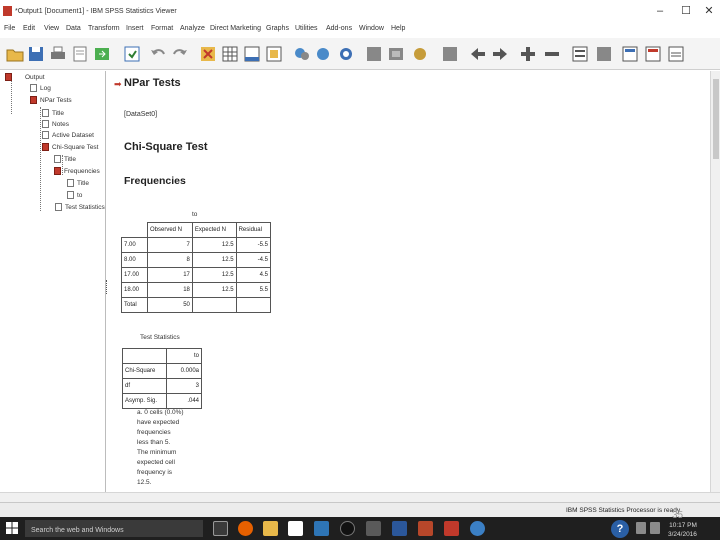 Image resolution: width=720 pixels, height=540 pixels. I want to click on mail-icon, so click(321, 528).